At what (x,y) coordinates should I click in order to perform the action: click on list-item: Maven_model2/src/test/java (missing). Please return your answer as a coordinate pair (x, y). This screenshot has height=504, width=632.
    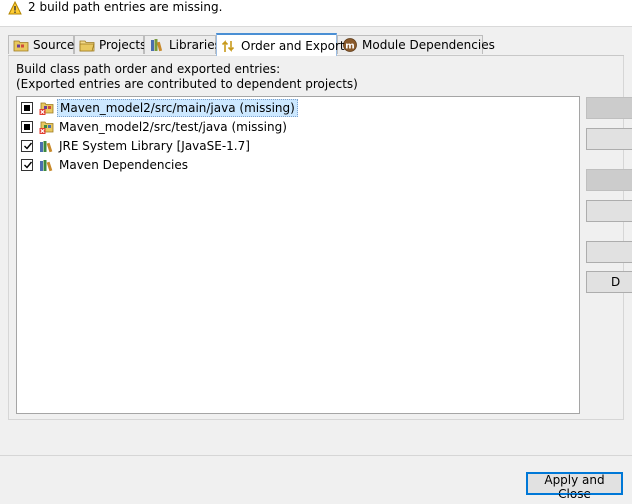
    Looking at the image, I should click on (155, 126).